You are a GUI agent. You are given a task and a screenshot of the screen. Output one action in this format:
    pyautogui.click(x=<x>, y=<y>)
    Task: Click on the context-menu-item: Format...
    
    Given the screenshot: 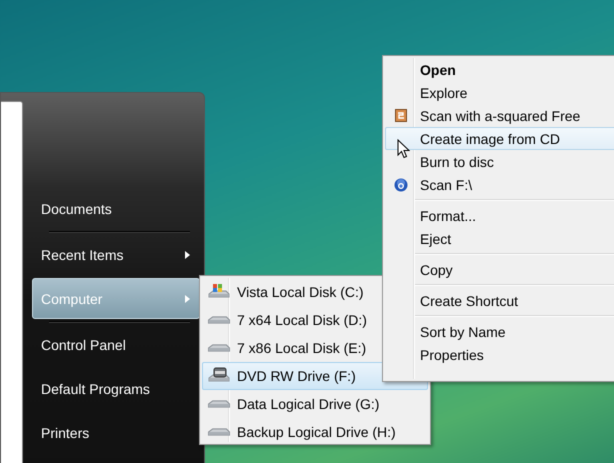 What is the action you would take?
    pyautogui.click(x=499, y=215)
    